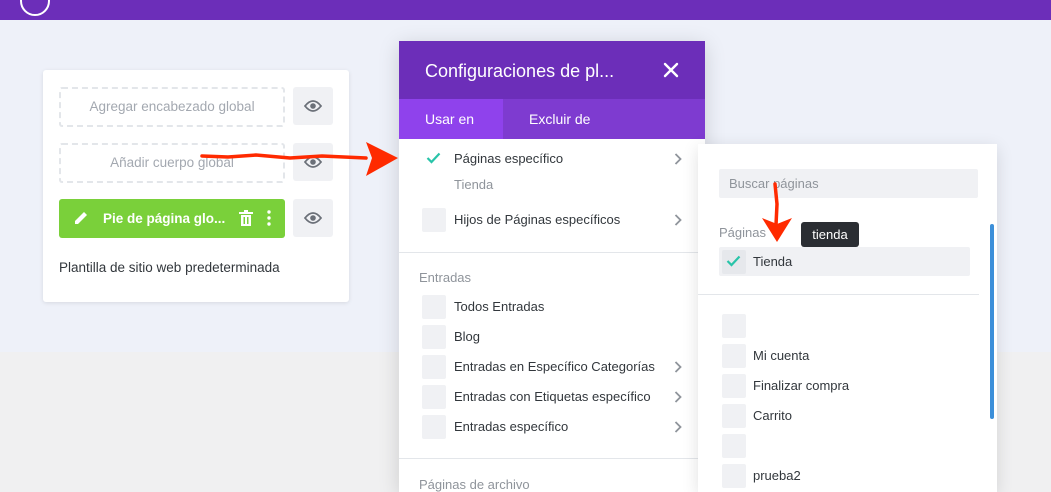  Describe the element at coordinates (777, 475) in the screenshot. I see `page-label: prueba2` at that location.